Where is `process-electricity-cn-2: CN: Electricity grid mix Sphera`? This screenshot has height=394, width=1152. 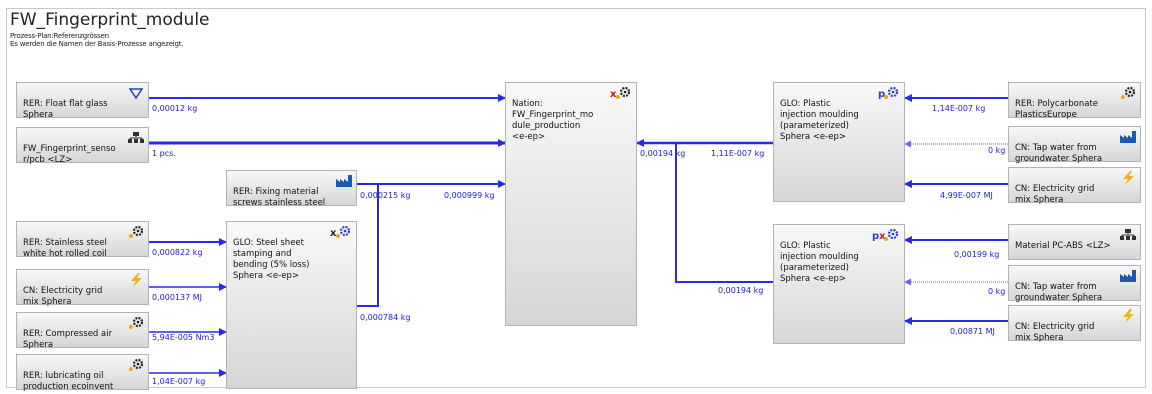
process-electricity-cn-2: CN: Electricity grid mix Sphera is located at coordinates (1074, 186).